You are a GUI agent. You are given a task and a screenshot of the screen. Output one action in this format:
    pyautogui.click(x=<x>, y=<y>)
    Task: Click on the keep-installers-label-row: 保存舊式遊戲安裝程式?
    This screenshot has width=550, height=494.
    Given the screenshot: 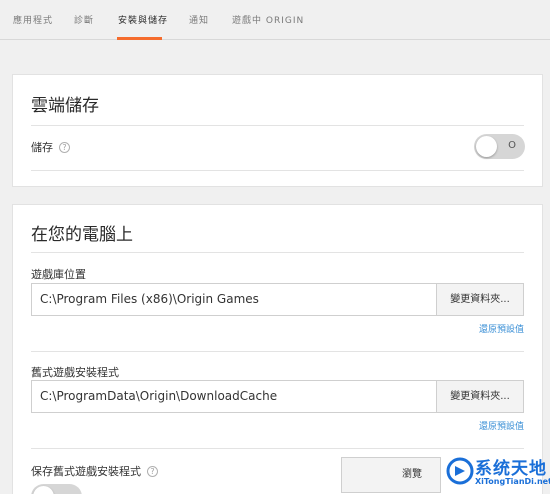 What is the action you would take?
    pyautogui.click(x=94, y=471)
    